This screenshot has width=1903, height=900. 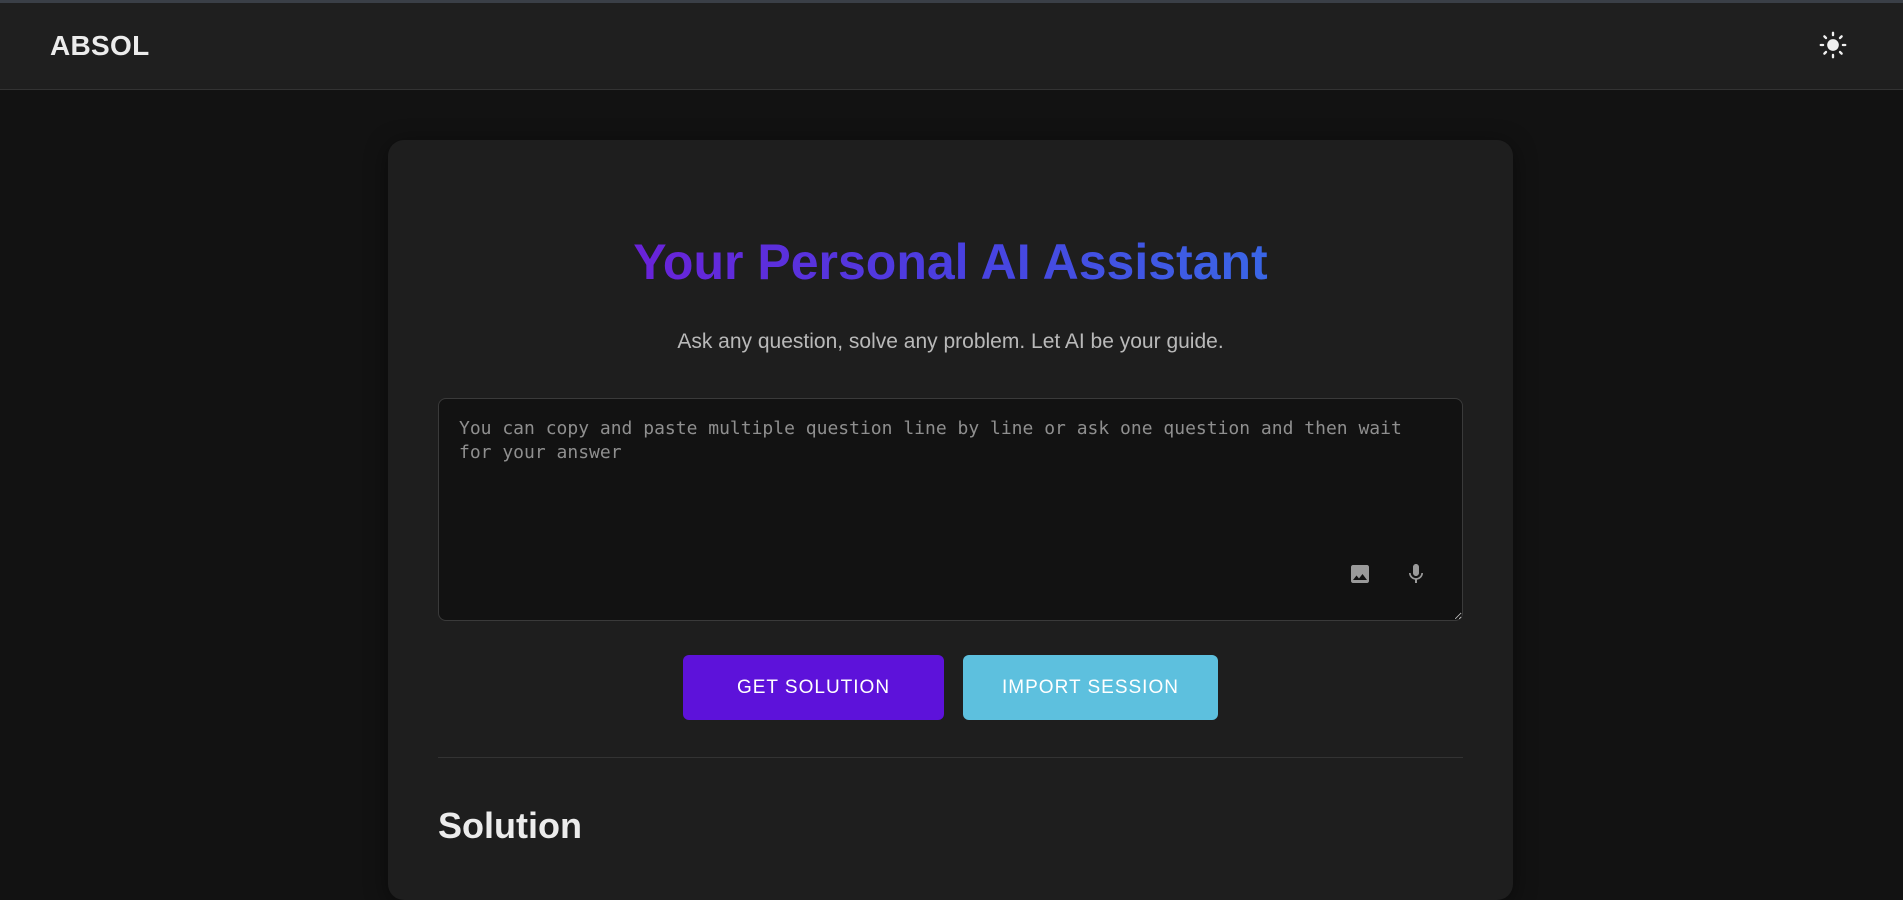 I want to click on theme-toggle-button, so click(x=1833, y=46).